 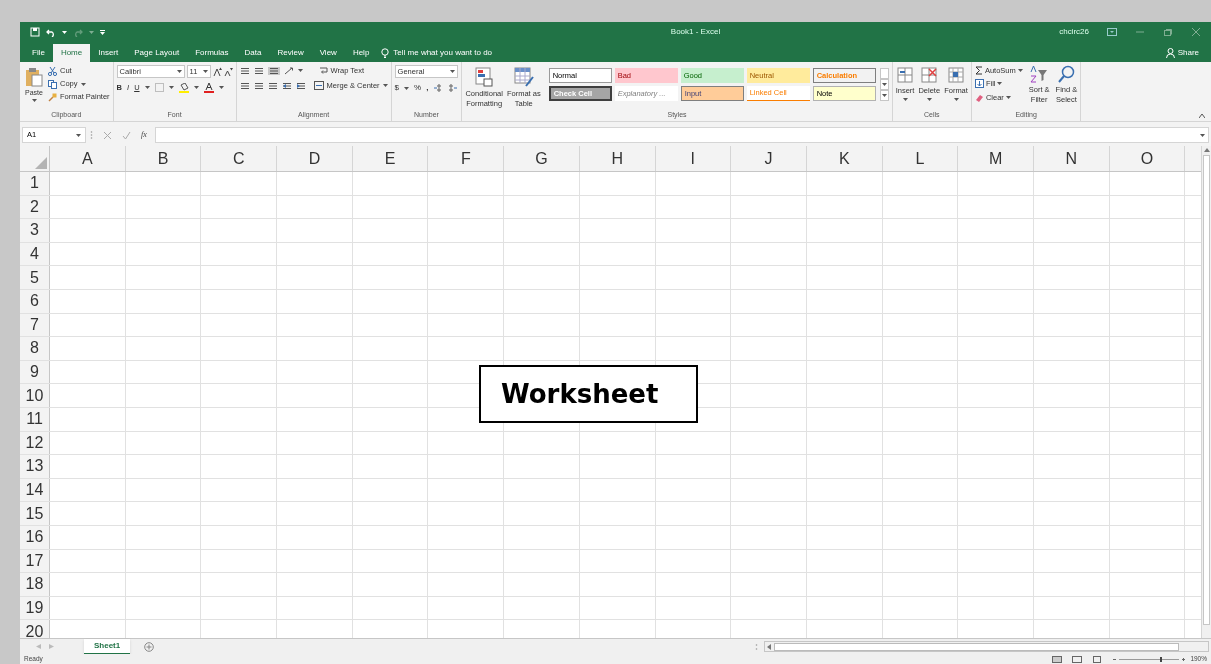 I want to click on copy-icon, so click(x=52, y=84).